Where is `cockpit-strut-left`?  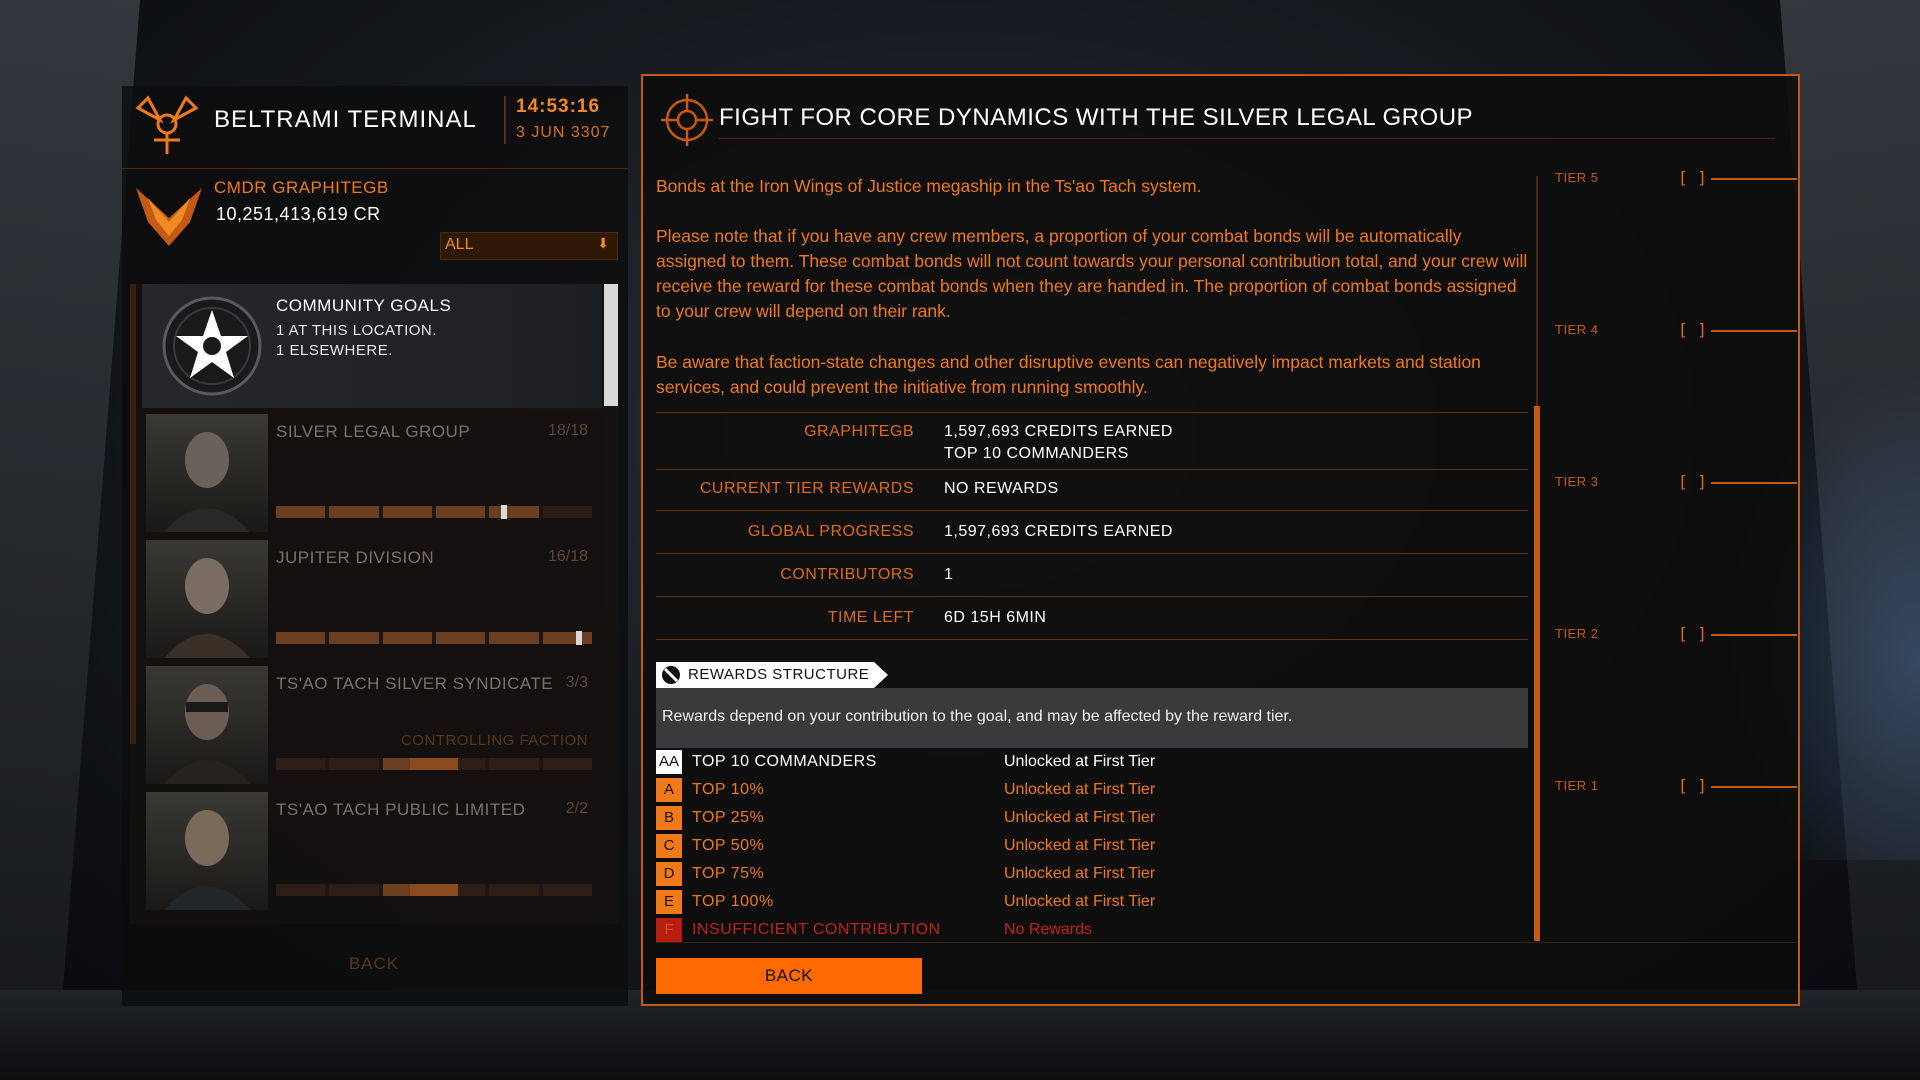 cockpit-strut-left is located at coordinates (70, 540).